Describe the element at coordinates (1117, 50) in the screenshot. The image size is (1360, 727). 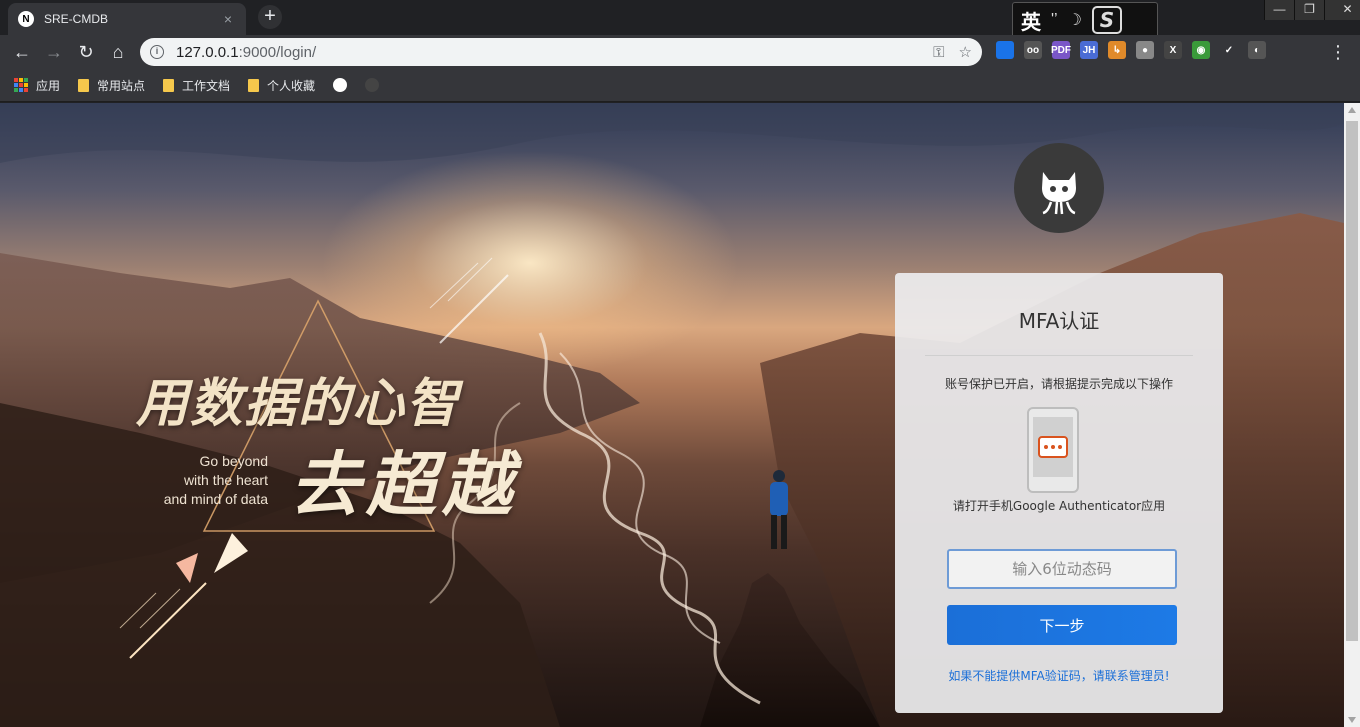
I see `tool-icon: ↳` at that location.